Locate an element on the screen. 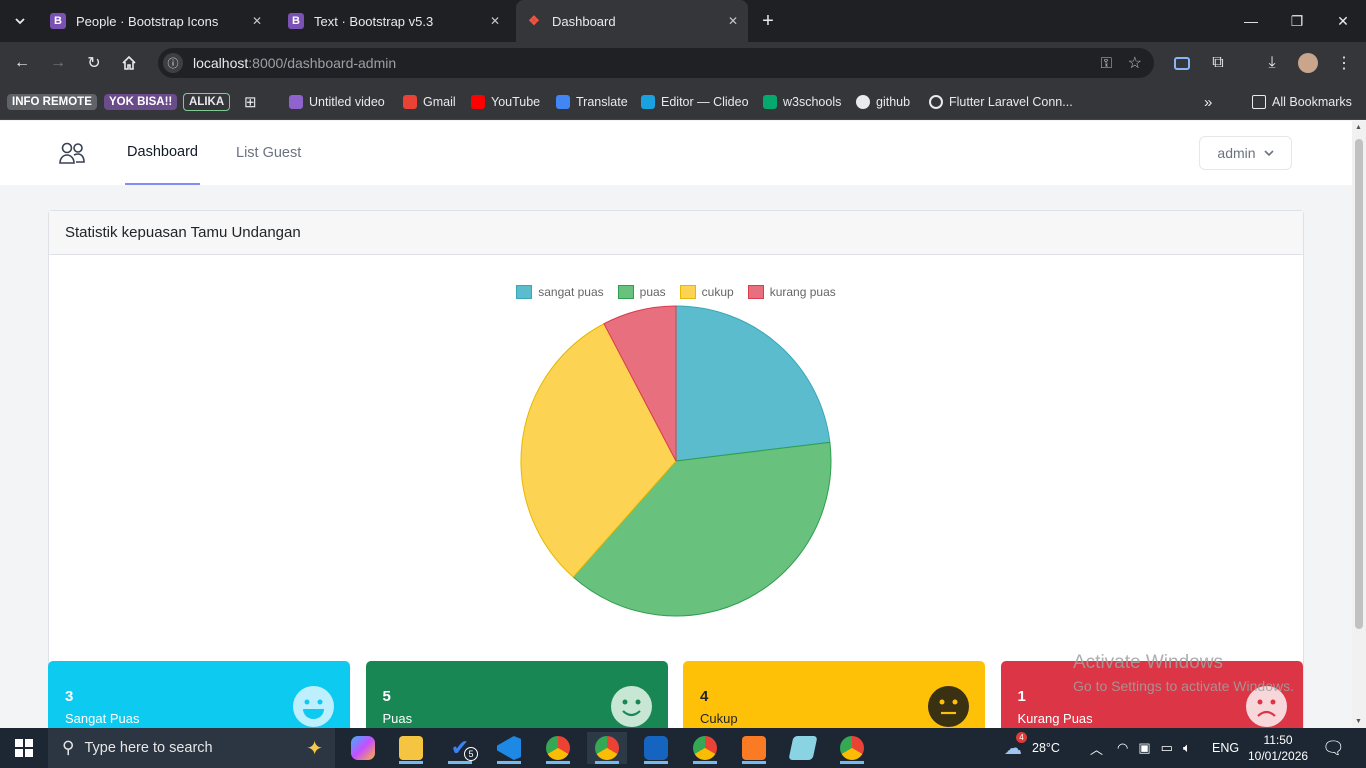  page-scrollbar: ▲ ▼ is located at coordinates (1359, 424).